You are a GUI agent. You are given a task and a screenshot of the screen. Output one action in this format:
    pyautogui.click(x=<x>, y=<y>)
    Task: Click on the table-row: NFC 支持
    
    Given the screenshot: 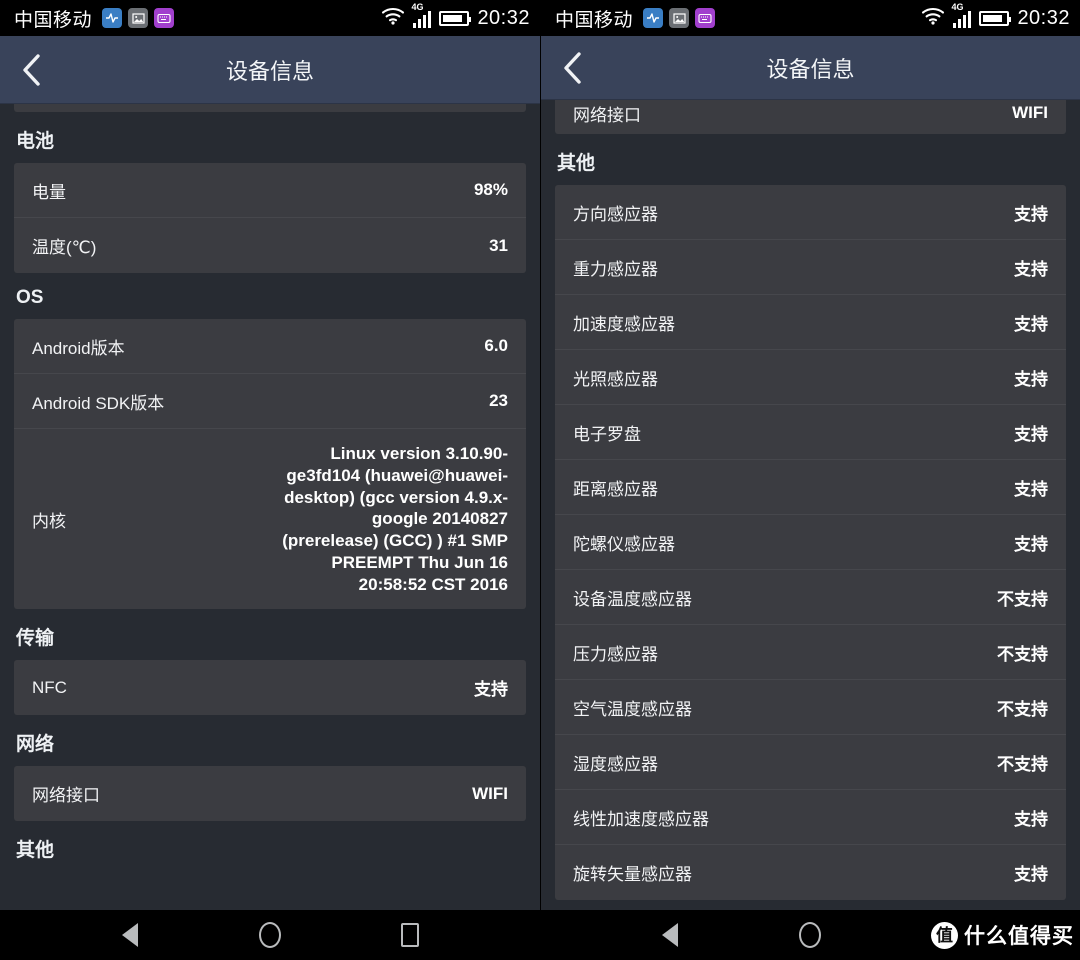 What is the action you would take?
    pyautogui.click(x=270, y=687)
    